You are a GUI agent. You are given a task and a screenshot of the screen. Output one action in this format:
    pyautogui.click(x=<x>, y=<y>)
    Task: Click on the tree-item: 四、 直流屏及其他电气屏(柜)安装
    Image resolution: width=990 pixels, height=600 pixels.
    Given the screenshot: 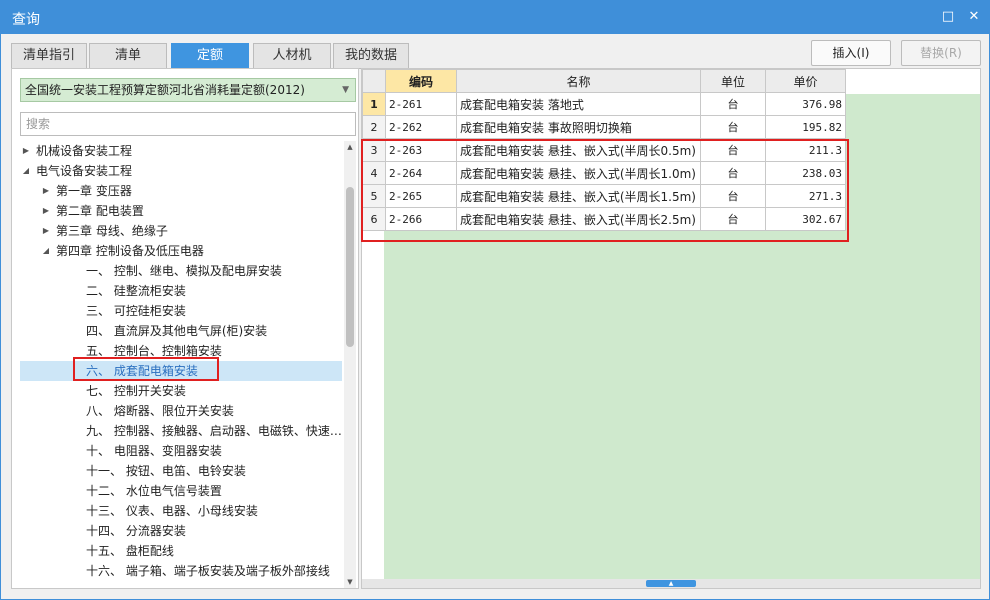 What is the action you would take?
    pyautogui.click(x=181, y=331)
    